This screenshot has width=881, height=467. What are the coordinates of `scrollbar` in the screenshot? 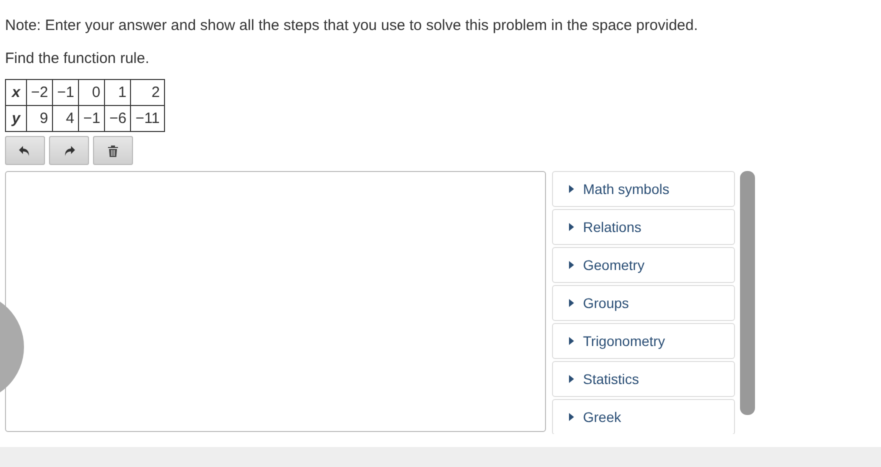 It's located at (747, 293).